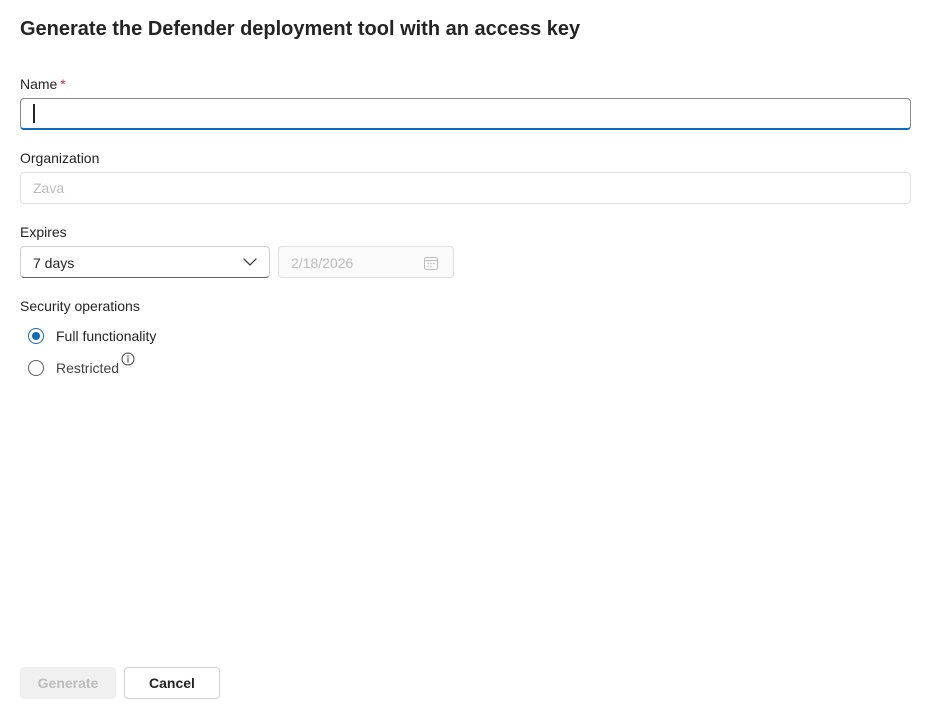 The height and width of the screenshot is (721, 929). Describe the element at coordinates (36, 336) in the screenshot. I see `radio-button-checked` at that location.